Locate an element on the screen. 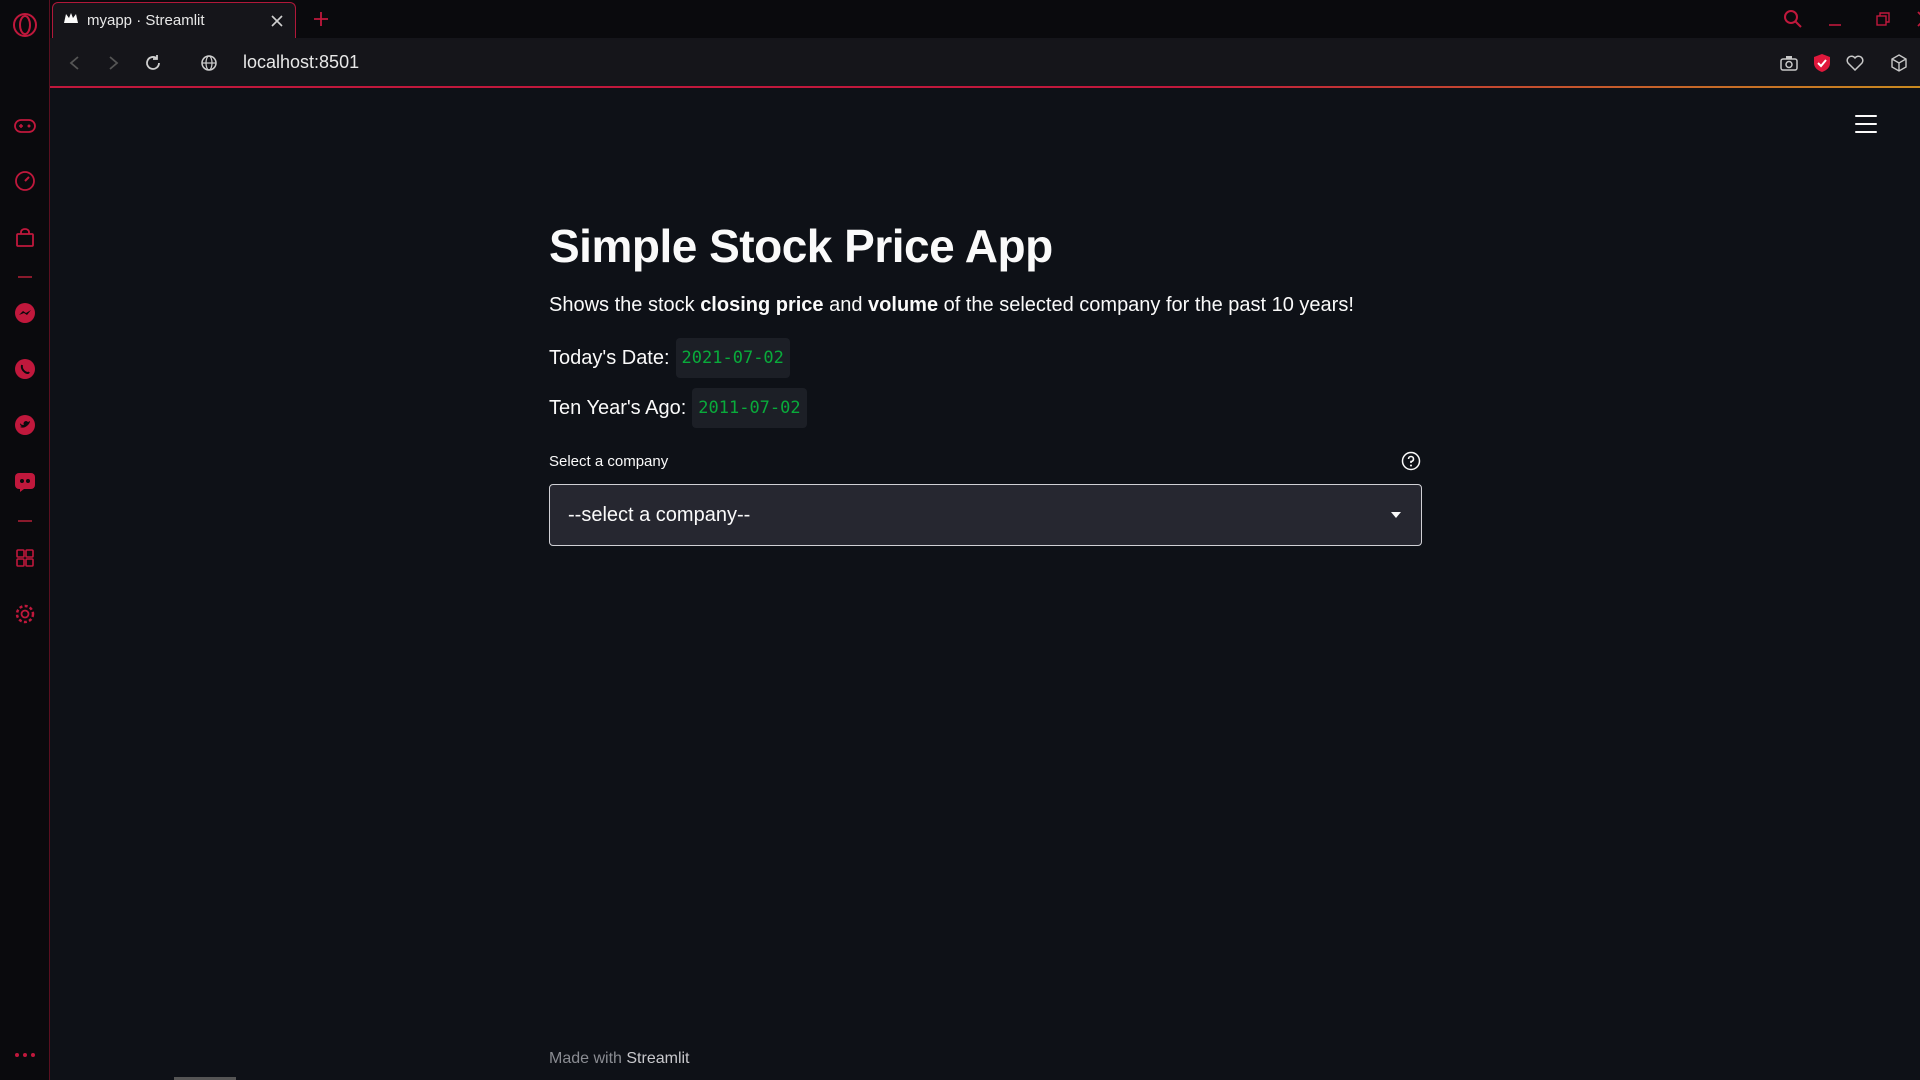 The width and height of the screenshot is (1920, 1080). todays-date-label: Today's Date: is located at coordinates (609, 358).